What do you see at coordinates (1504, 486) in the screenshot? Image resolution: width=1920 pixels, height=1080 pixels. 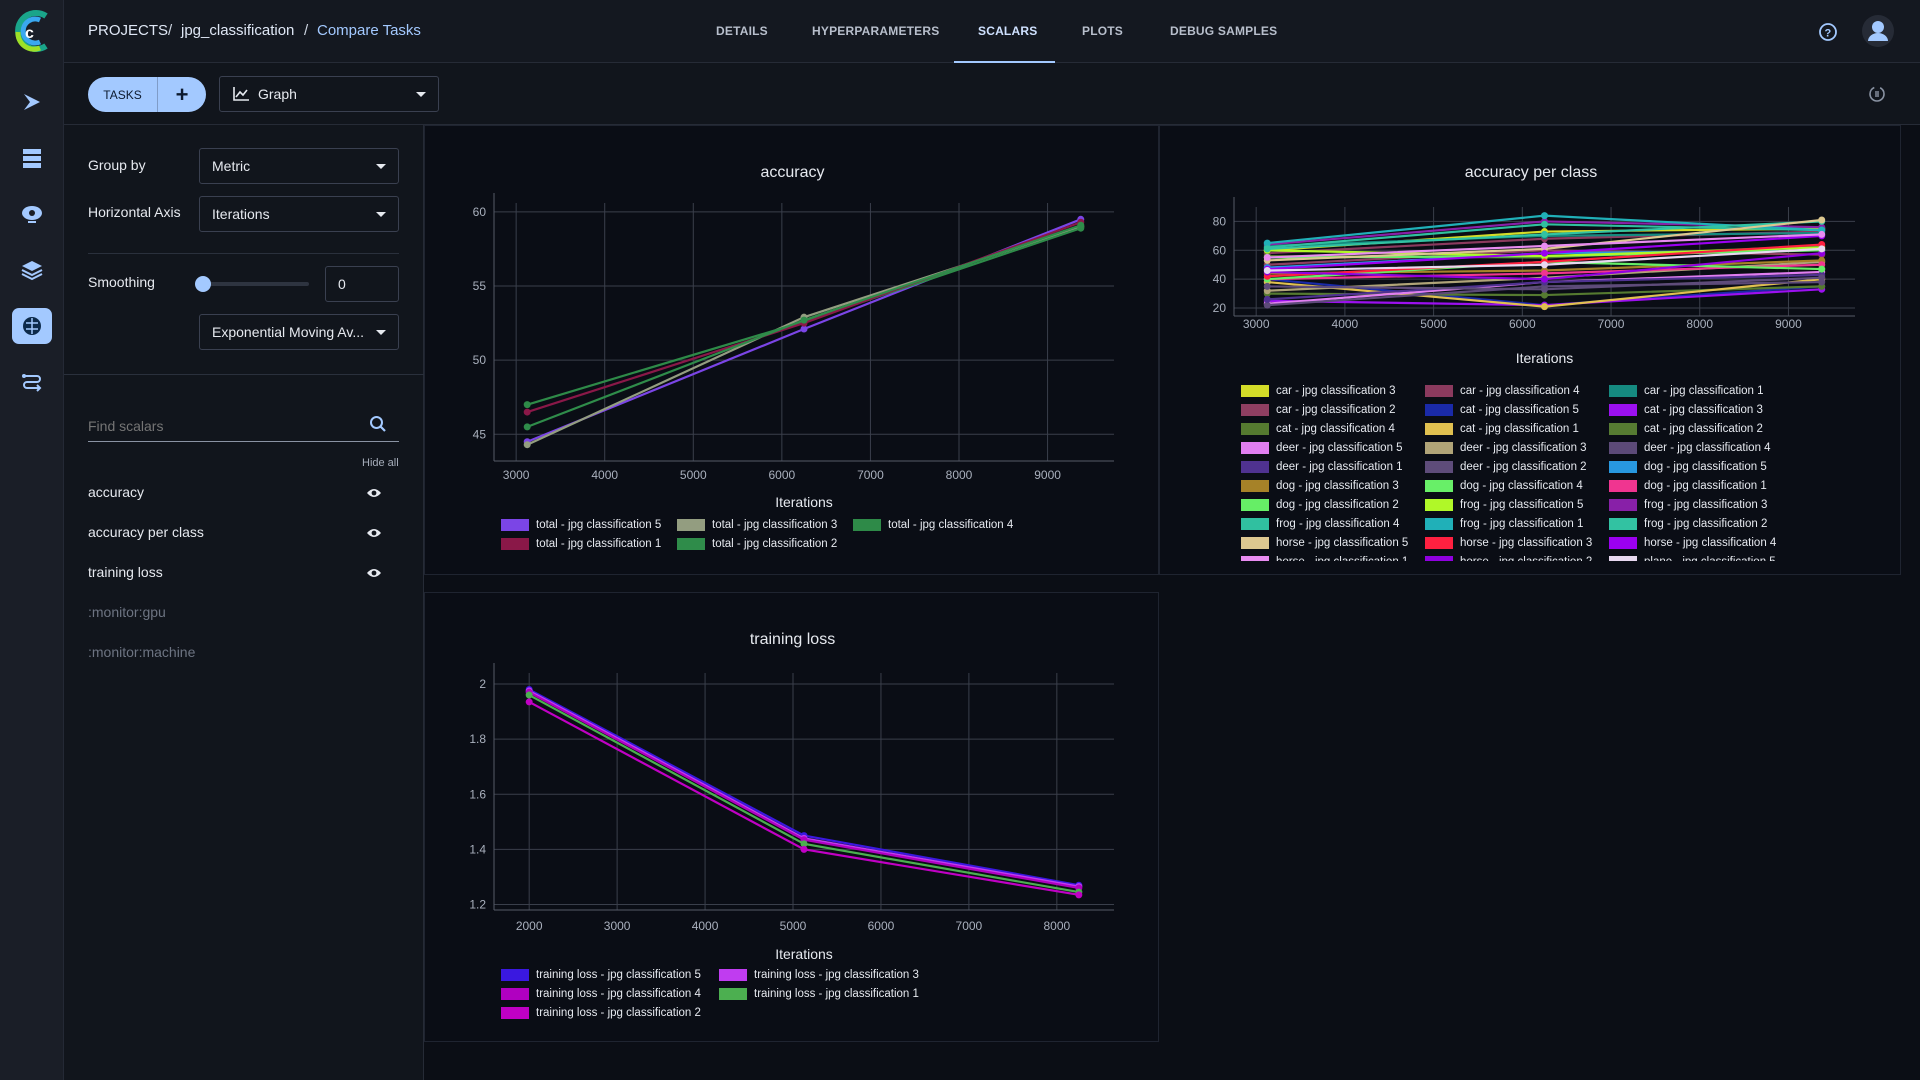 I see `legend-item: dog - jpg classification 4` at bounding box center [1504, 486].